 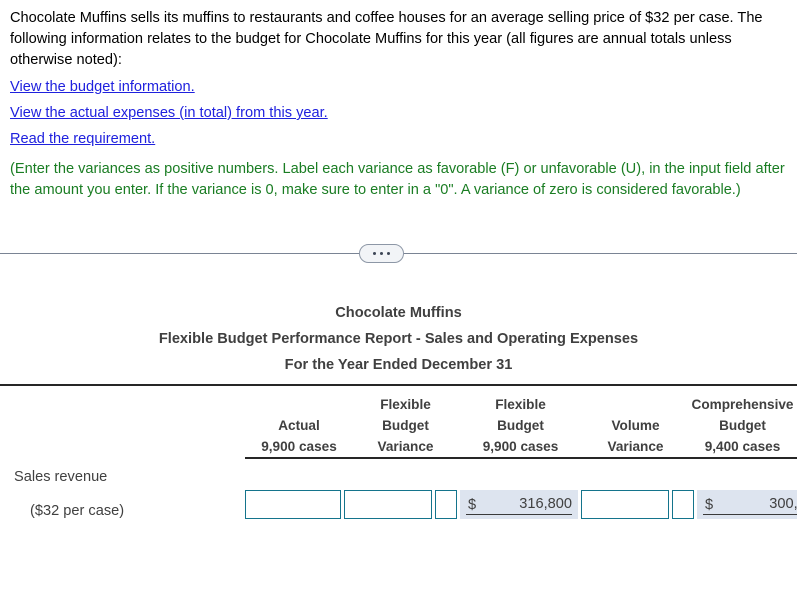 What do you see at coordinates (405, 446) in the screenshot?
I see `column-header-fbvar-line3: Variance` at bounding box center [405, 446].